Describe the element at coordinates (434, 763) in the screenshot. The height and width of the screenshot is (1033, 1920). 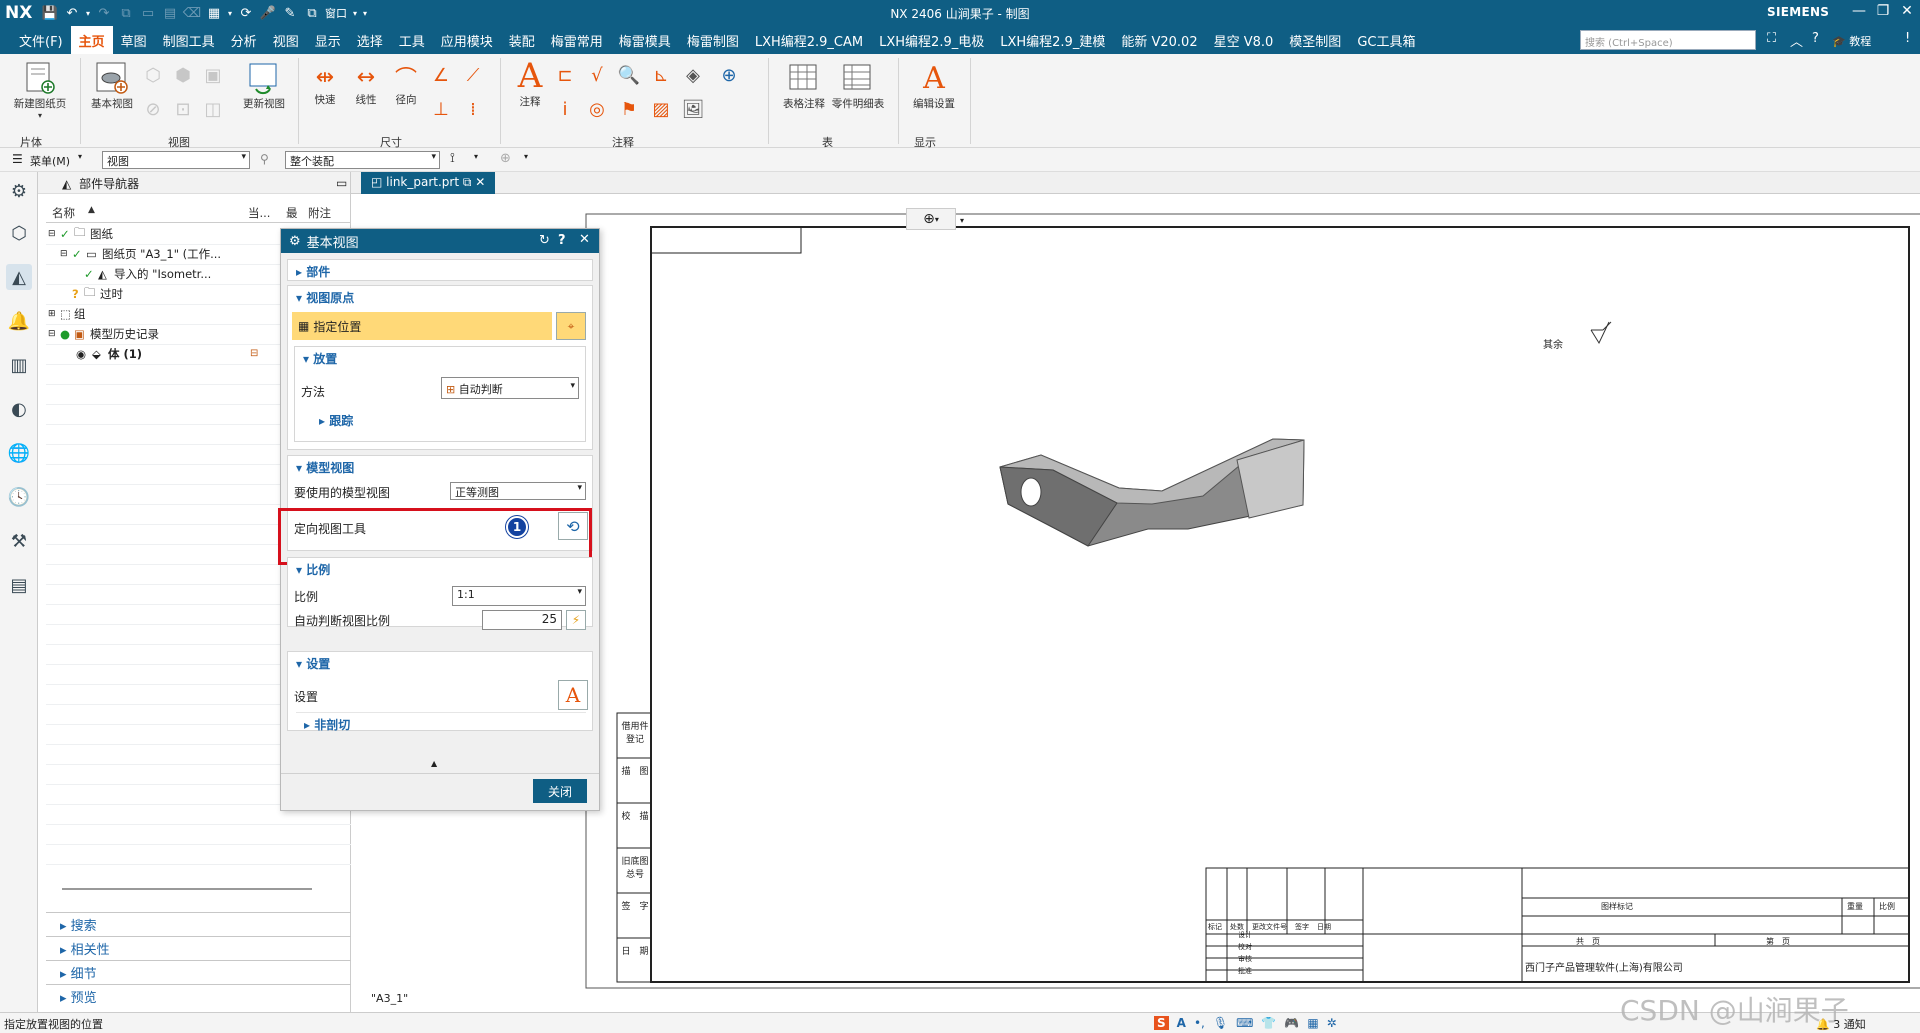
I see `collapse-up-icon: ▲` at that location.